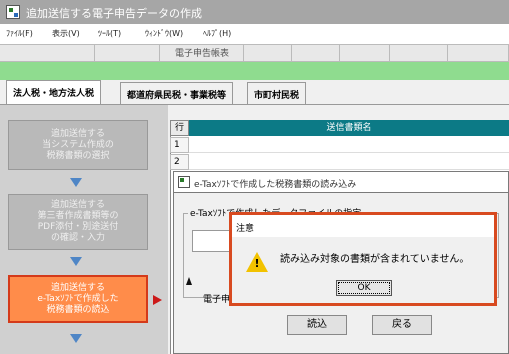 The height and width of the screenshot is (354, 509). Describe the element at coordinates (19, 33) in the screenshot. I see `menu-file: ﾌｧｲﾙ(F)` at that location.